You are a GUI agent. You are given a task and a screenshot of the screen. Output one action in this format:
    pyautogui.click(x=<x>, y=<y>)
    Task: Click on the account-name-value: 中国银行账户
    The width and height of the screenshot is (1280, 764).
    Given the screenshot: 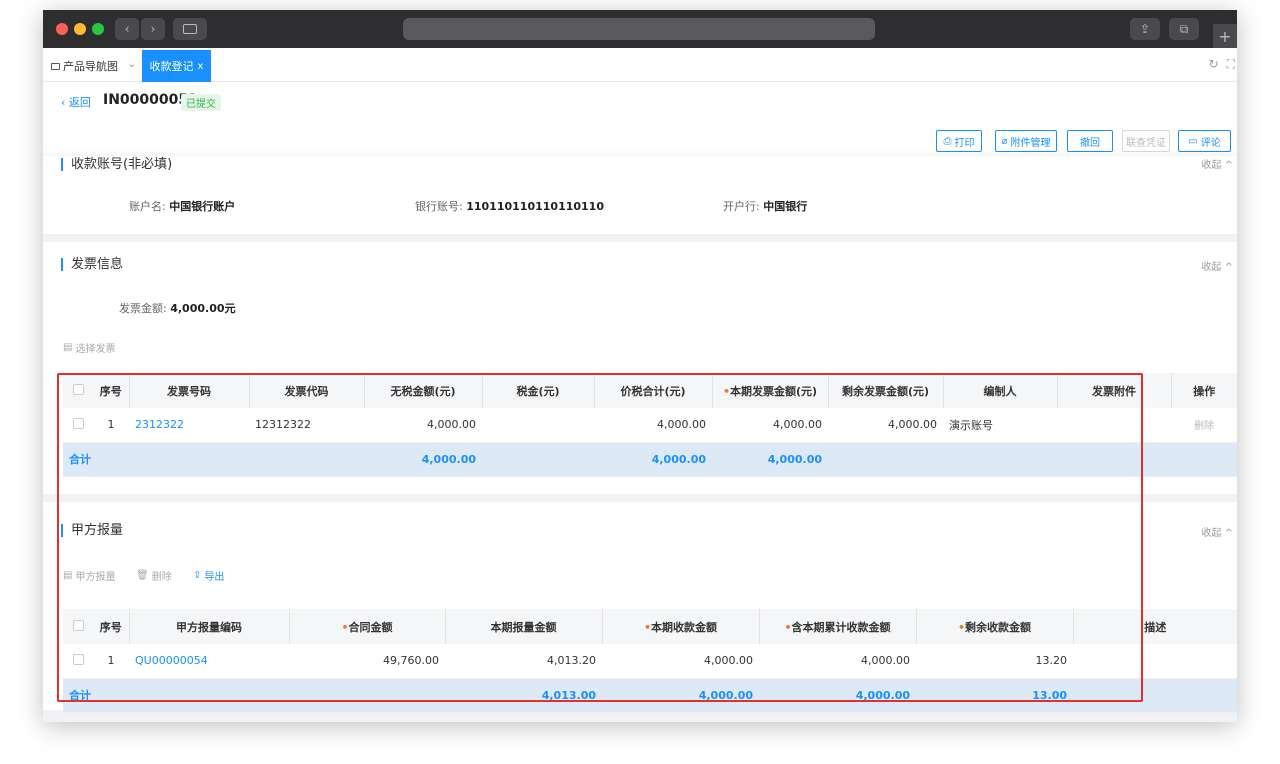 What is the action you would take?
    pyautogui.click(x=202, y=206)
    